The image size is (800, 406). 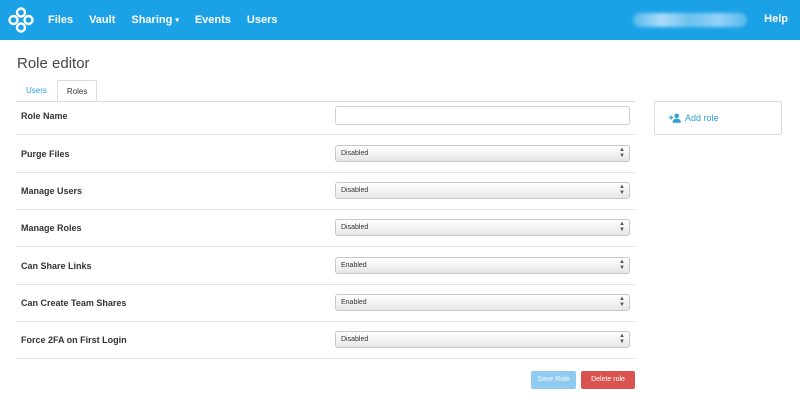 I want to click on add-user-icon, so click(x=675, y=118).